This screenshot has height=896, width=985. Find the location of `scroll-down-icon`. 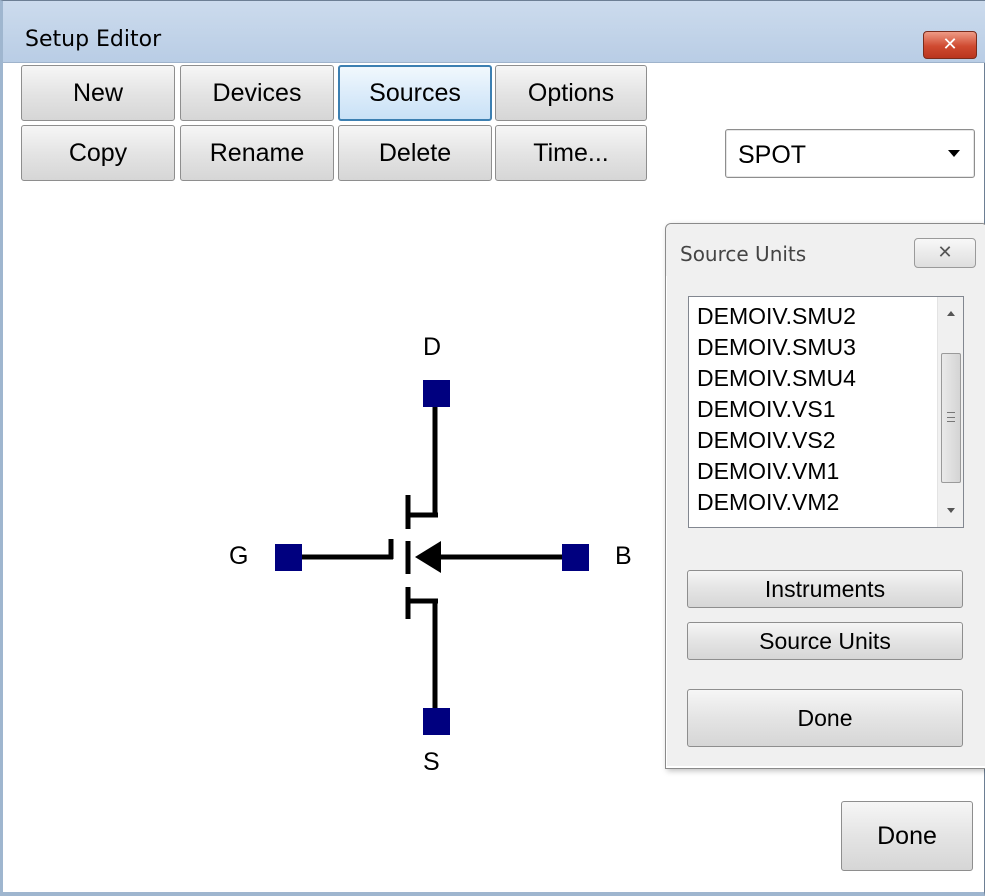

scroll-down-icon is located at coordinates (951, 510).